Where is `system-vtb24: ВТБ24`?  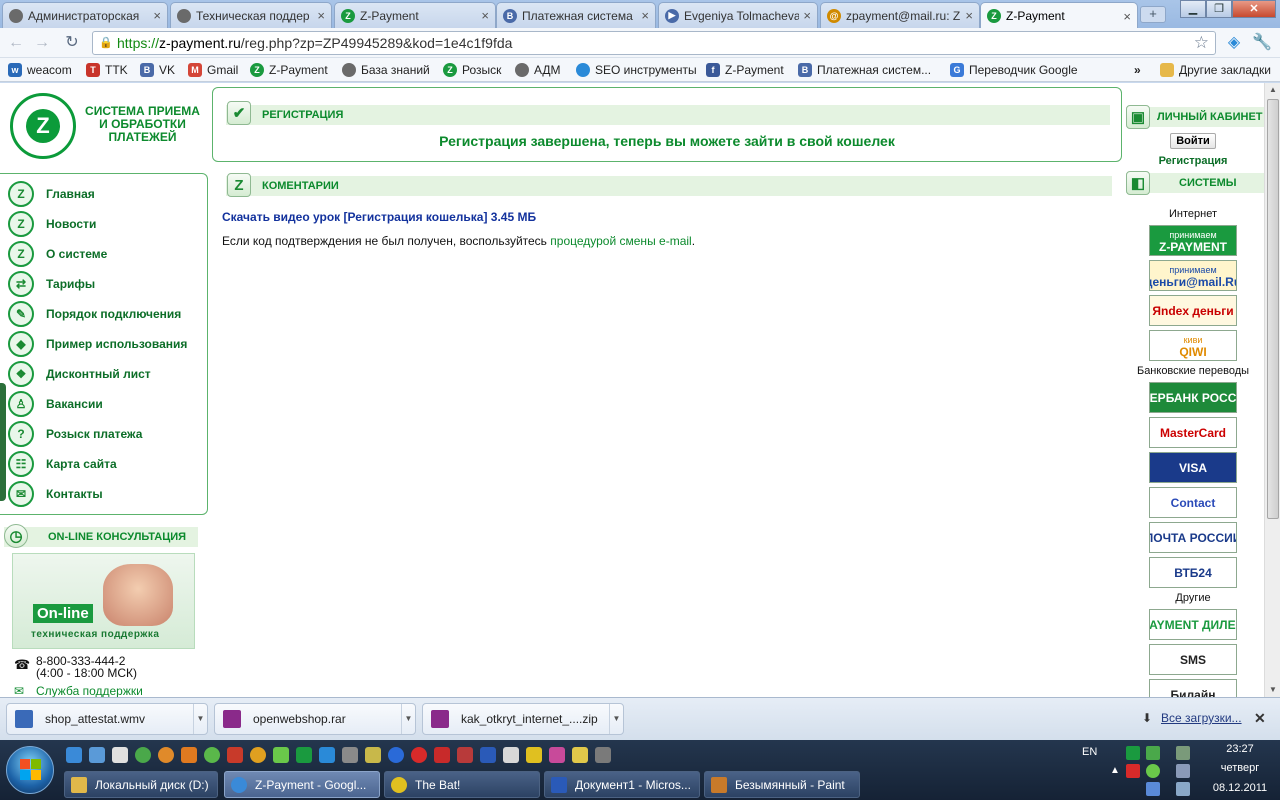 system-vtb24: ВТБ24 is located at coordinates (1193, 572).